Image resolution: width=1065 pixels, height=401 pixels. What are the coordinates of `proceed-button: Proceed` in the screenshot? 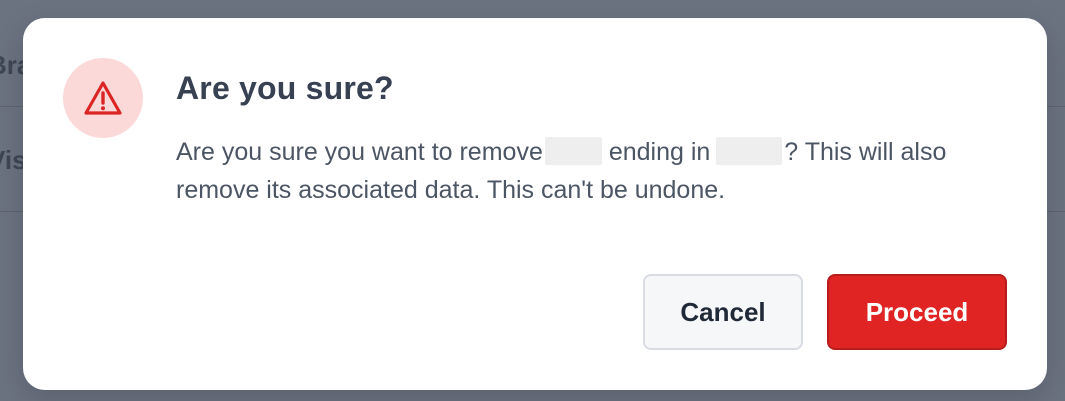 It's located at (917, 312).